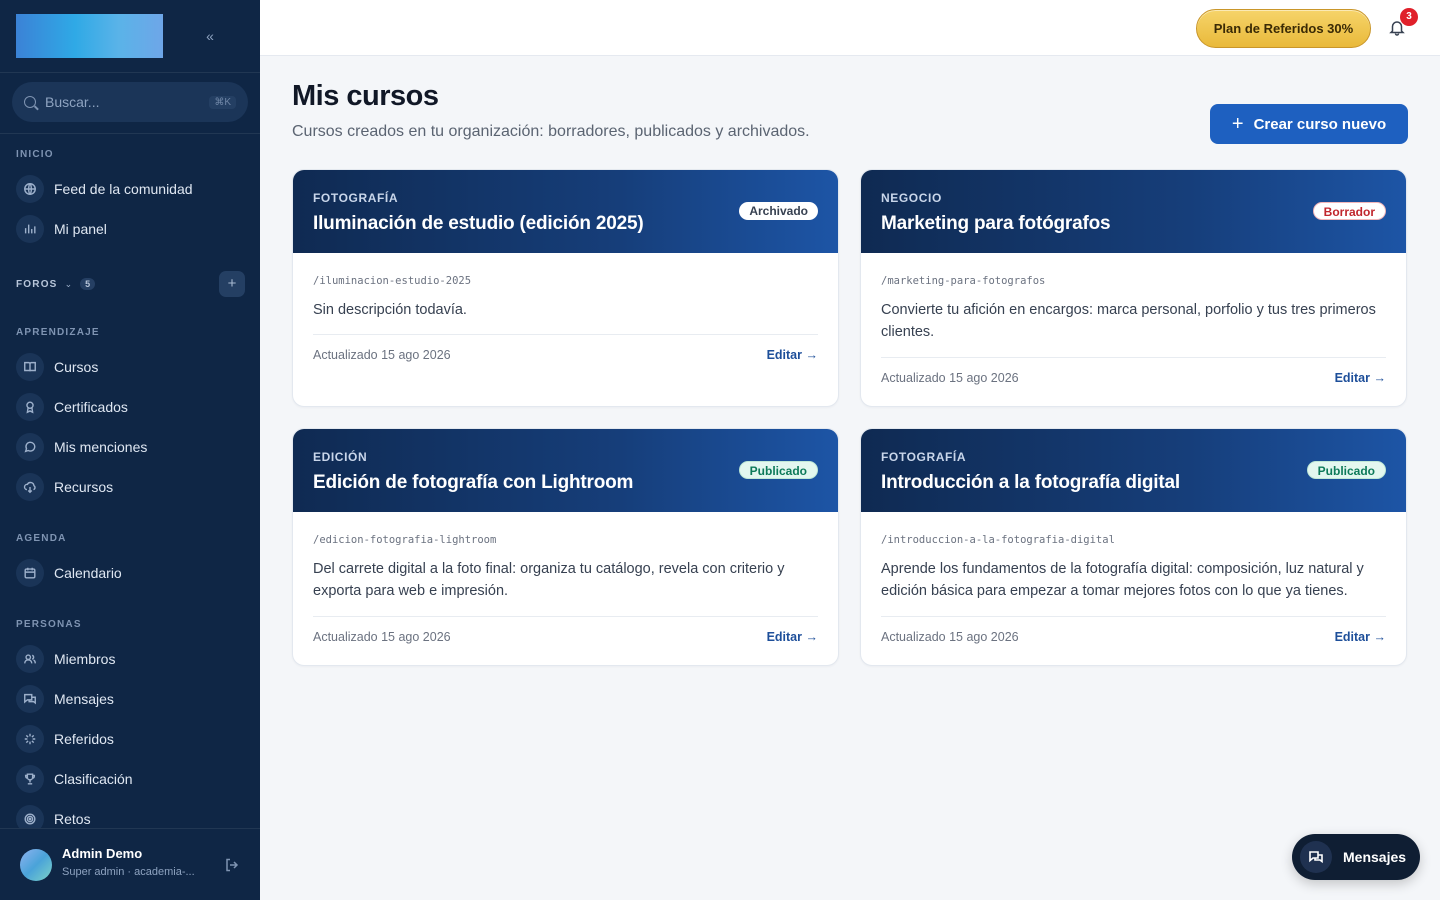 Image resolution: width=1440 pixels, height=900 pixels. Describe the element at coordinates (131, 779) in the screenshot. I see `sidebar-item-clasificacion: Clasificación` at that location.